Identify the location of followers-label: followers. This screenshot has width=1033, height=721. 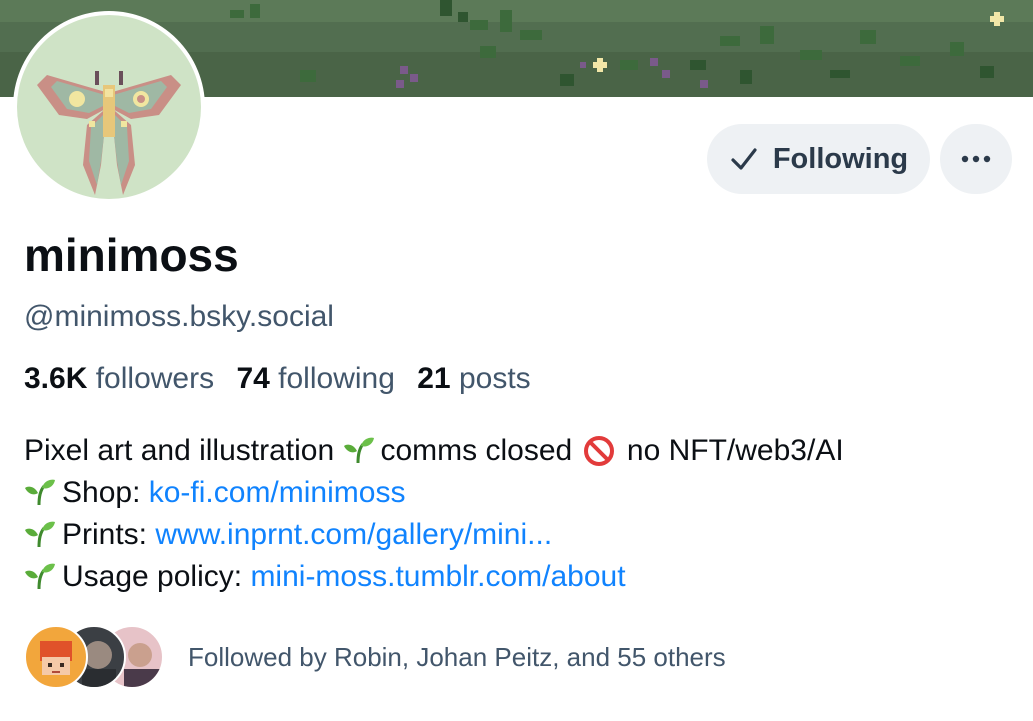
(155, 378).